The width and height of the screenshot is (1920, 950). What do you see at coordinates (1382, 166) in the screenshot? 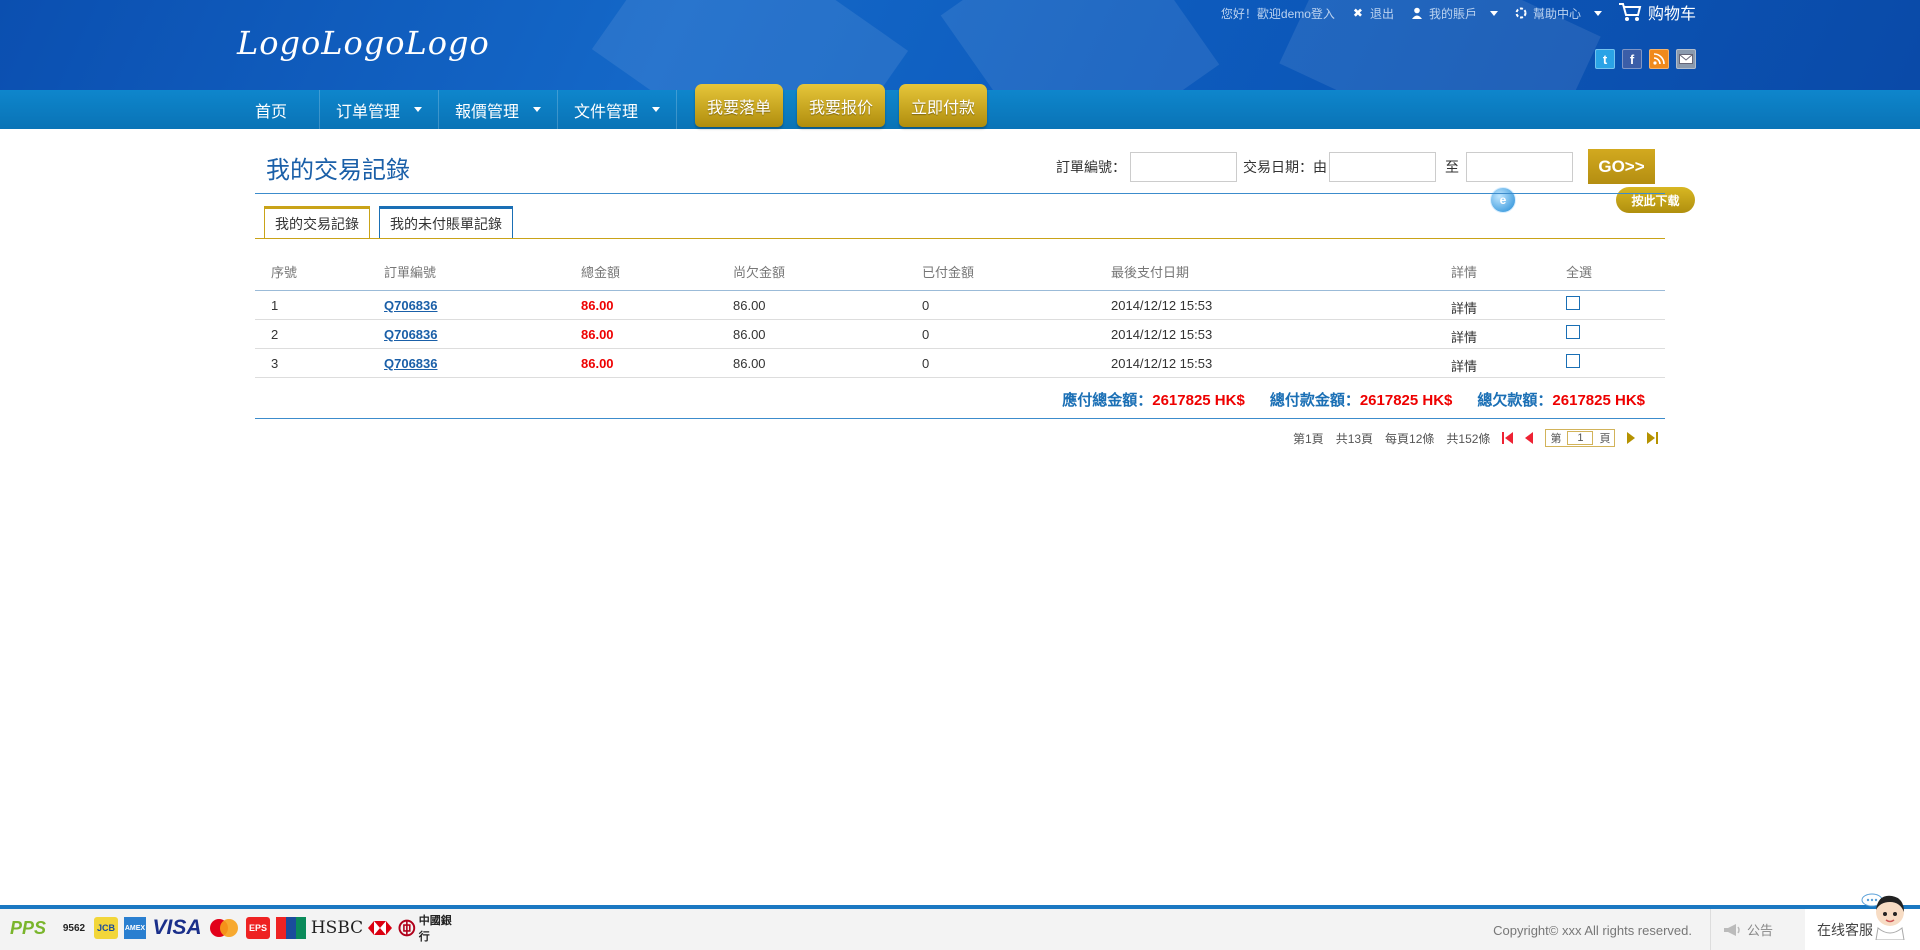
I see `date-from-input` at bounding box center [1382, 166].